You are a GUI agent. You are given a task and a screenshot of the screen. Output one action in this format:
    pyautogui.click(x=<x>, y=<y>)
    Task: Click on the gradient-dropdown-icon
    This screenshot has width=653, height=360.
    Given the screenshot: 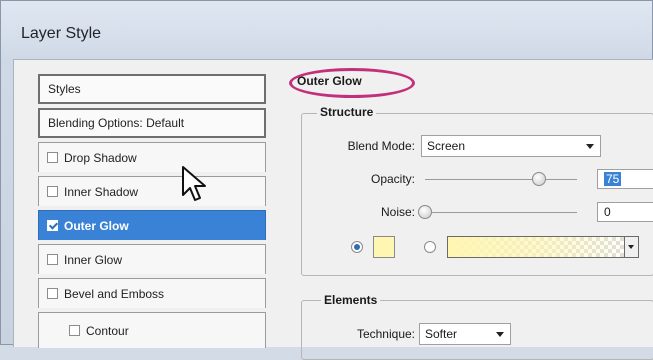 What is the action you would take?
    pyautogui.click(x=631, y=247)
    